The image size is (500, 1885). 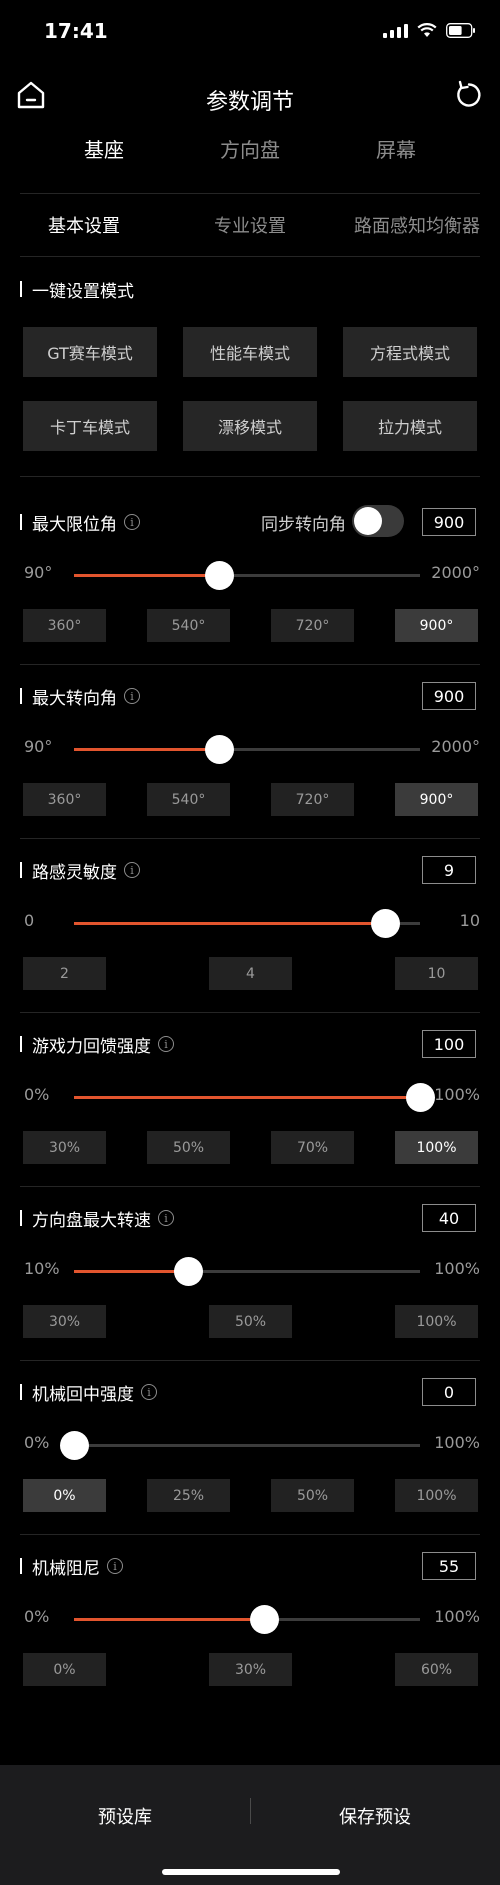 I want to click on mechanical-centering-title: 机械回中强度 i, so click(x=88, y=1392).